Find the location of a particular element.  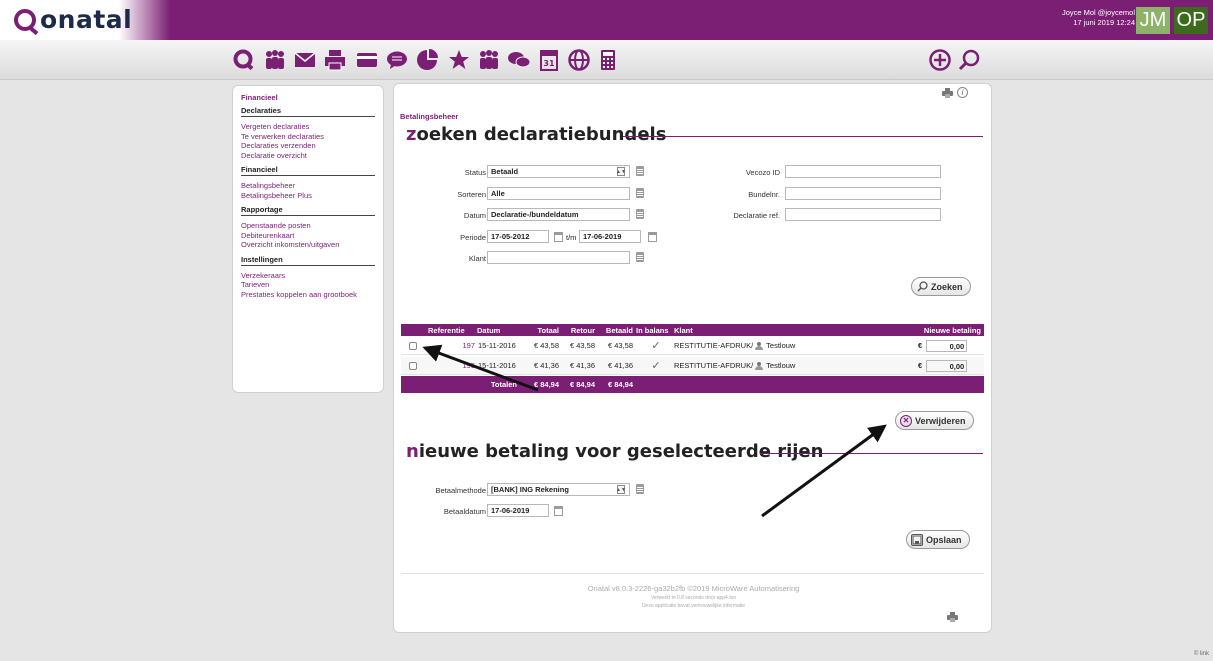

calendar-31-icon: 31 is located at coordinates (549, 60).